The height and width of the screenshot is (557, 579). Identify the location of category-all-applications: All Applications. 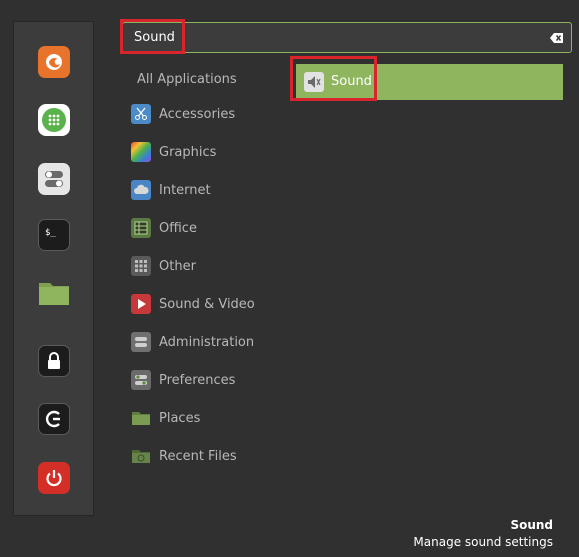
(206, 79).